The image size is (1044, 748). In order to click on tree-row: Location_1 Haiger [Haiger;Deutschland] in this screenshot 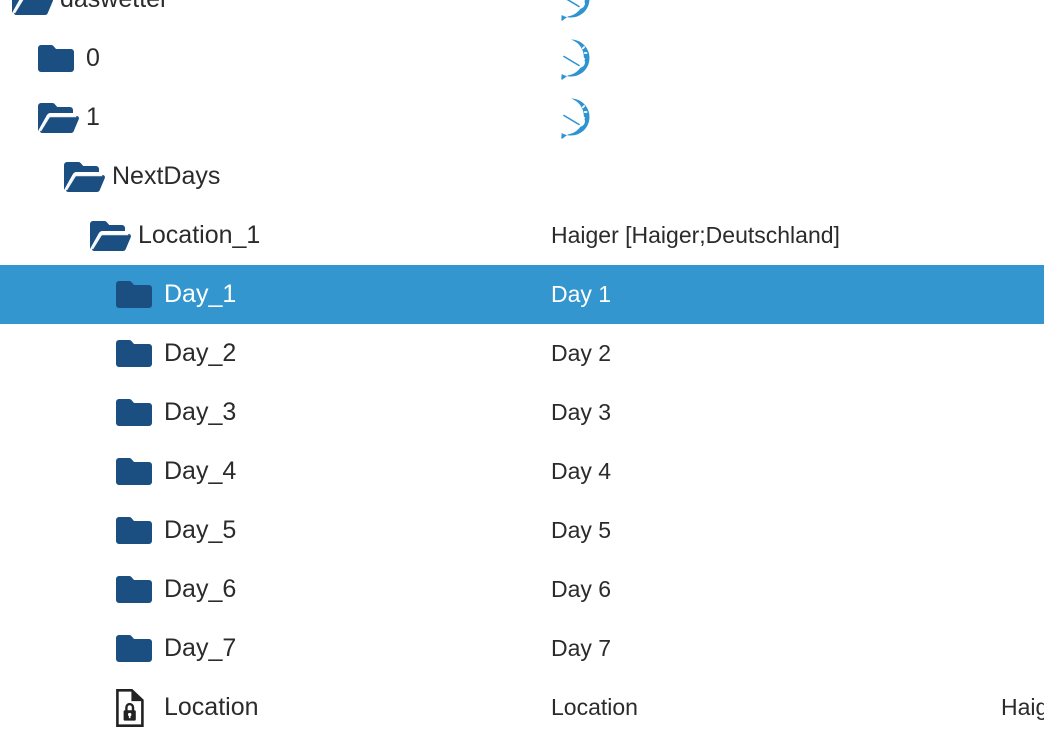, I will do `click(522, 235)`.